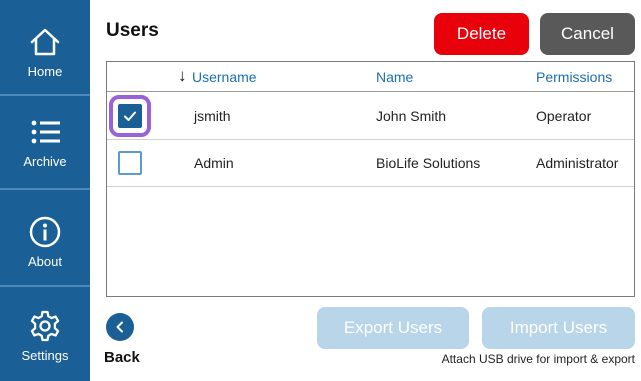  What do you see at coordinates (45, 161) in the screenshot?
I see `sidebar-item-label: Archive` at bounding box center [45, 161].